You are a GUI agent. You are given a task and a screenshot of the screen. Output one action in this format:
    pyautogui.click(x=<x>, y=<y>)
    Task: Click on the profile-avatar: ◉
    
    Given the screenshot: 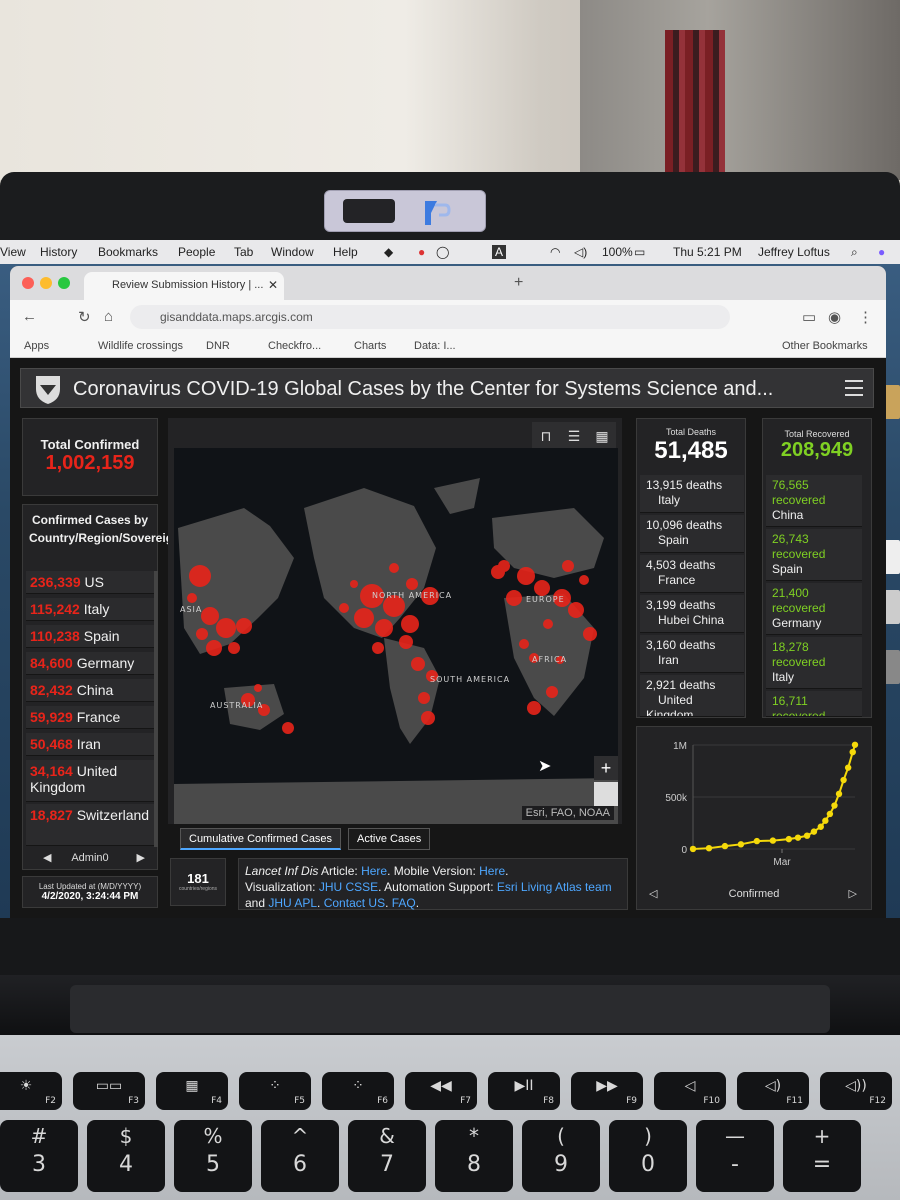 What is the action you would take?
    pyautogui.click(x=834, y=317)
    